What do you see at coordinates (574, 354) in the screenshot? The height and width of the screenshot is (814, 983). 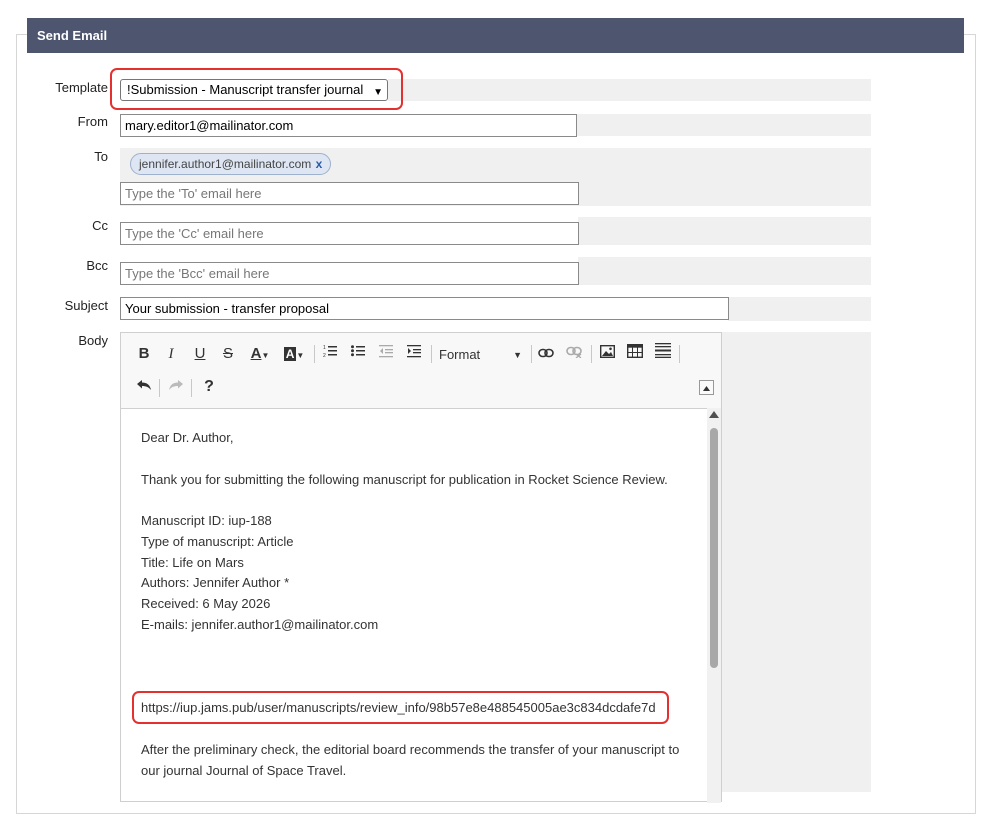 I see `unlink-icon` at bounding box center [574, 354].